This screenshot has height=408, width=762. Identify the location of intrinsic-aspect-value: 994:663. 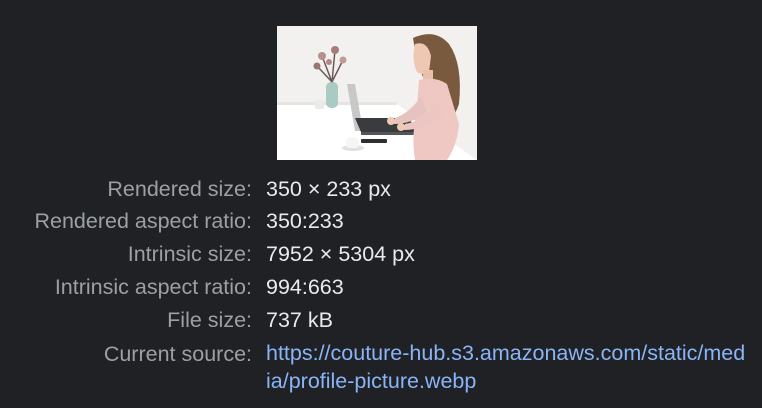
(305, 287).